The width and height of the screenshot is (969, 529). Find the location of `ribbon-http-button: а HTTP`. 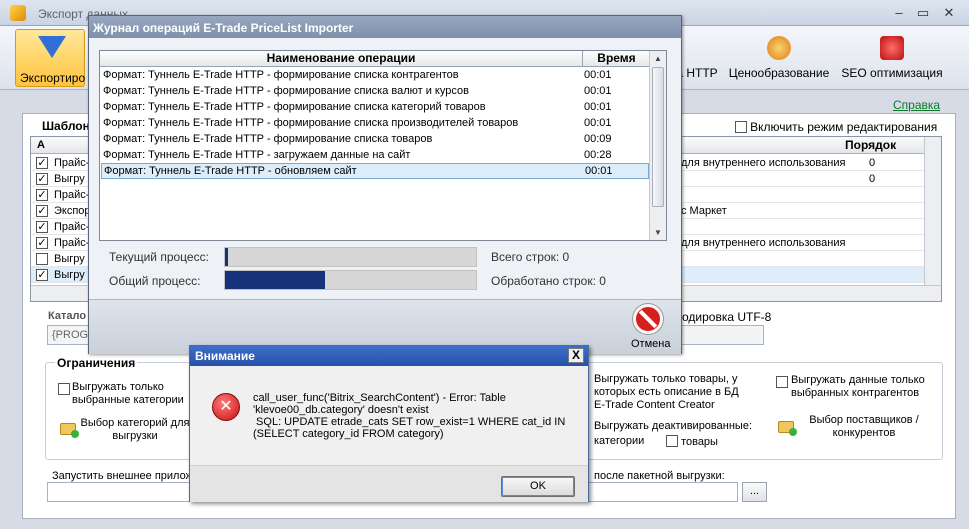

ribbon-http-button: а HTTP is located at coordinates (697, 57).